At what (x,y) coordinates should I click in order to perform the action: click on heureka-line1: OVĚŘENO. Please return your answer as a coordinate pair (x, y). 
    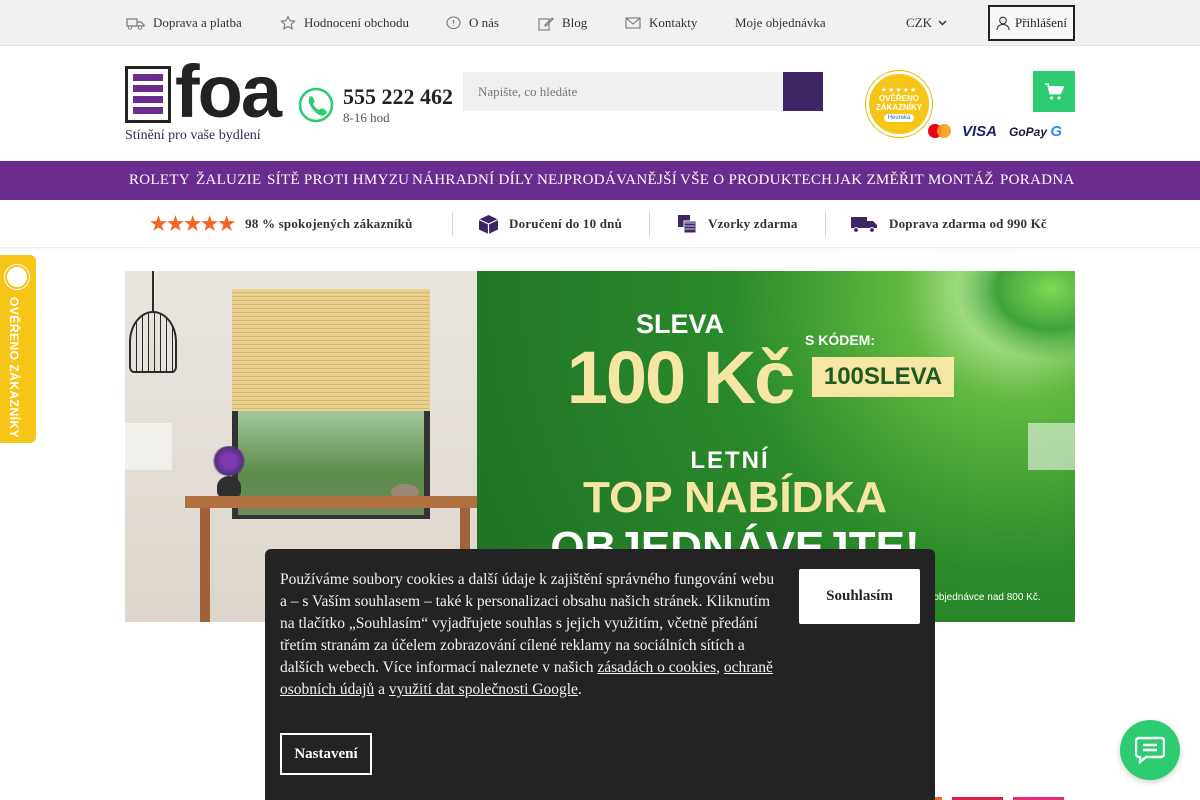
    Looking at the image, I should click on (898, 98).